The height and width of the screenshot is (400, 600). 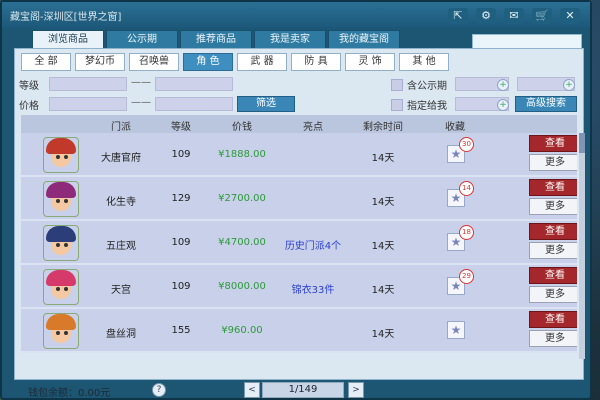 What do you see at coordinates (466, 144) in the screenshot?
I see `favorite-count-badge: 30` at bounding box center [466, 144].